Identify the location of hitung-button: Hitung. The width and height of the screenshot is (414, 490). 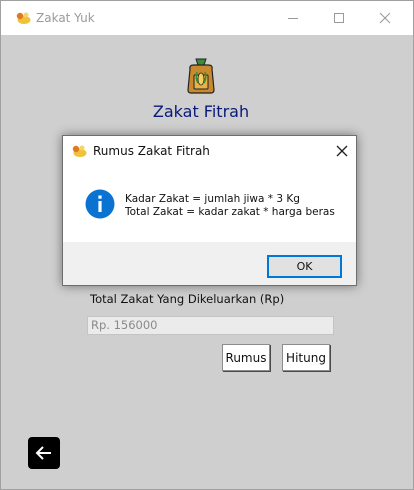
(306, 357).